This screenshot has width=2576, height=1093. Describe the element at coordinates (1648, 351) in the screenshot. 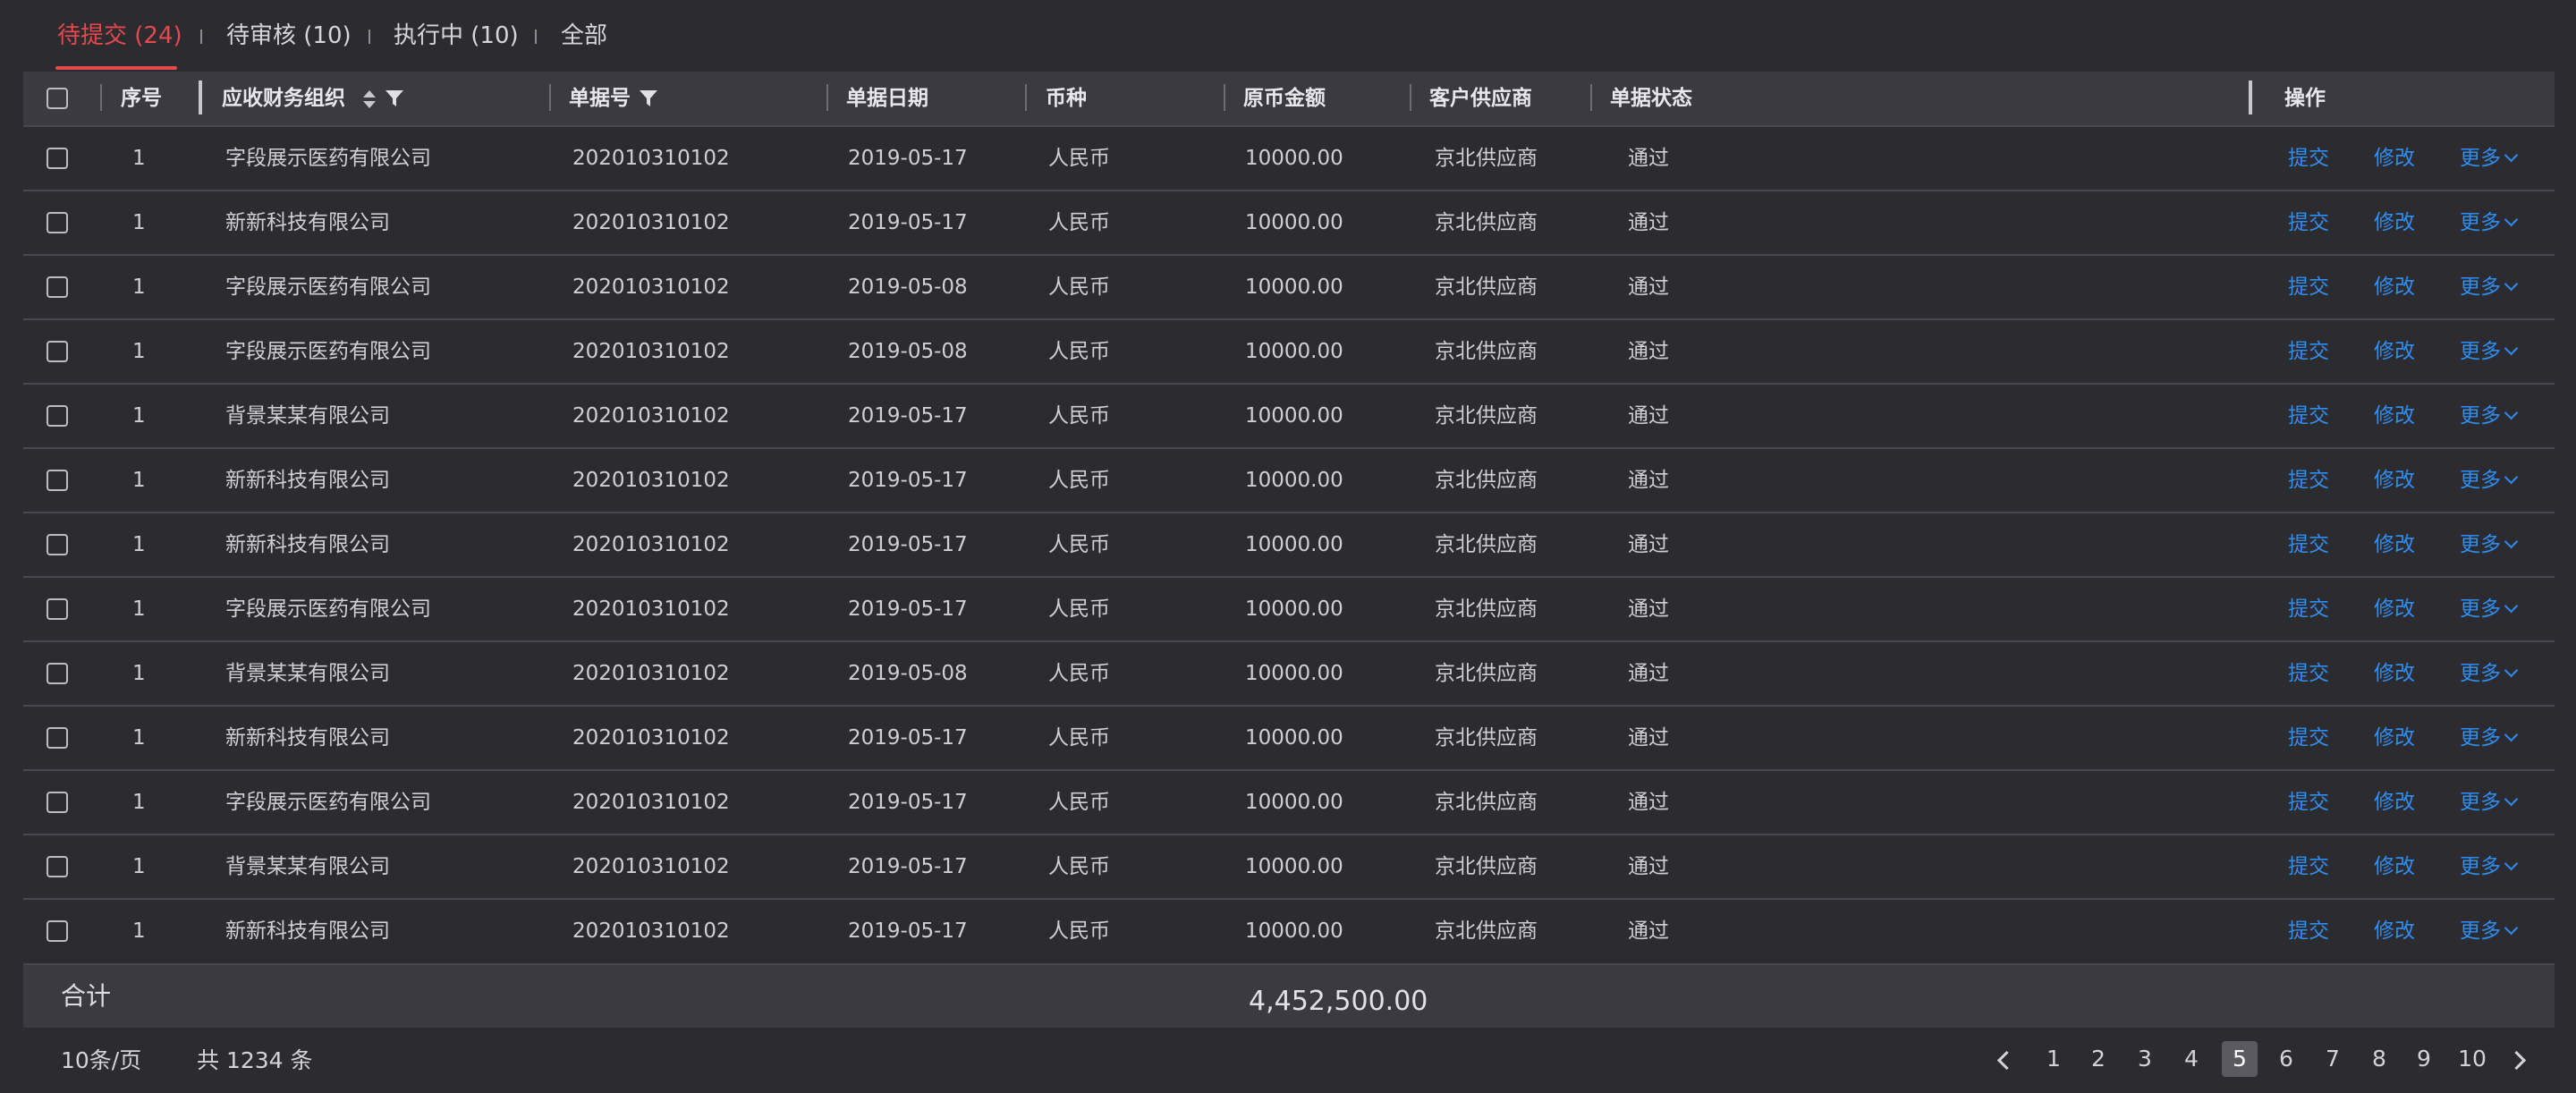

I see `cell-status: 通过` at that location.